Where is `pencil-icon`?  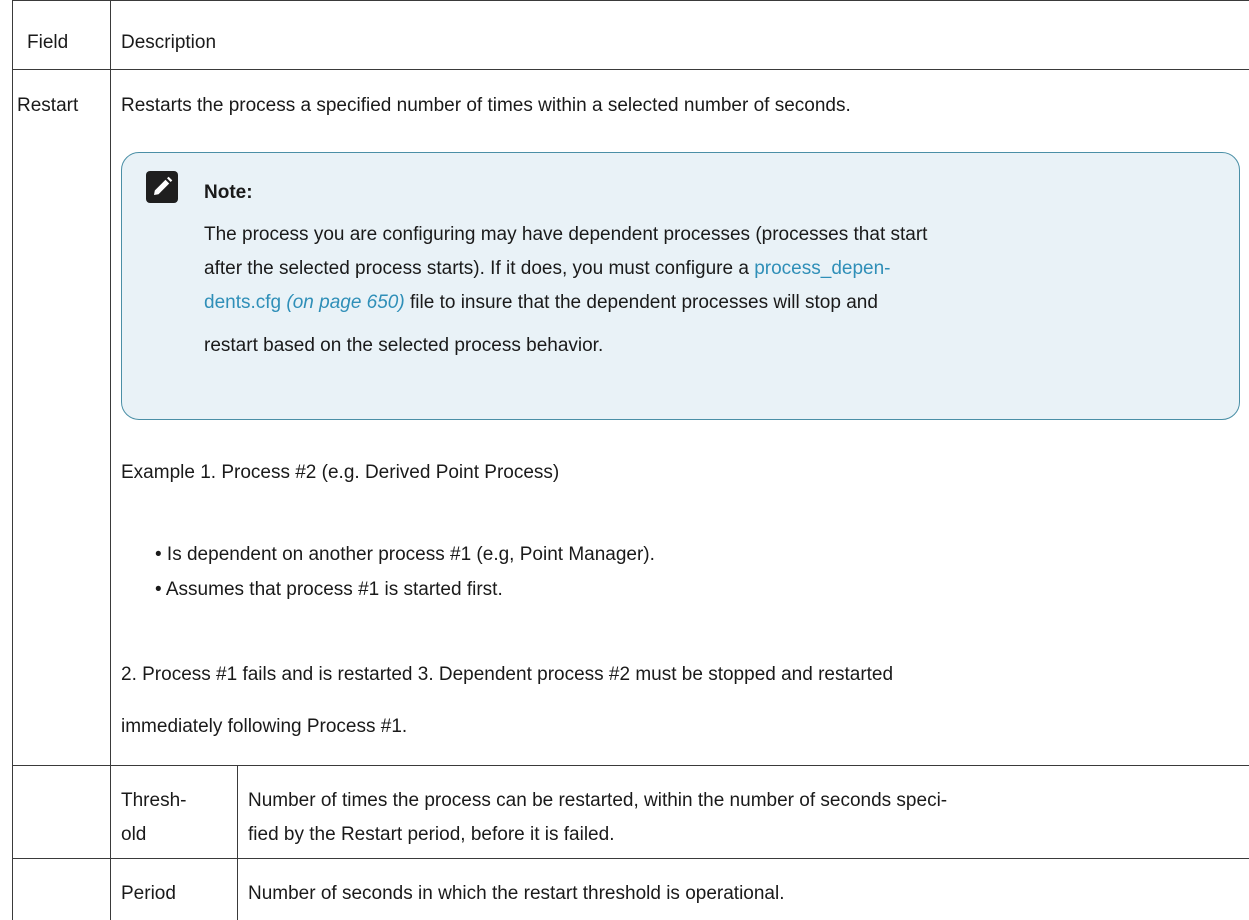 pencil-icon is located at coordinates (162, 187).